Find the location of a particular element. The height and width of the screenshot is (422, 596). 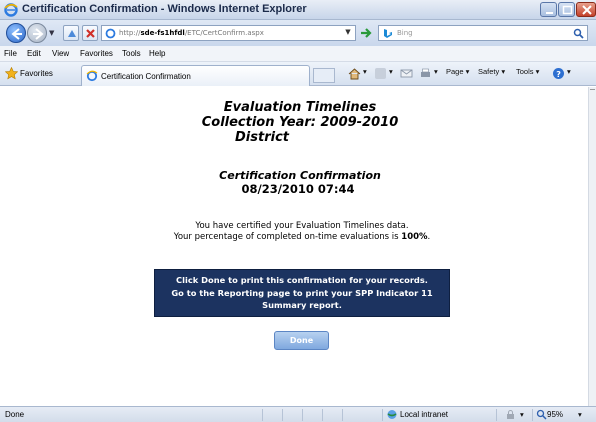

page-menu: Page ▾ is located at coordinates (457, 71).